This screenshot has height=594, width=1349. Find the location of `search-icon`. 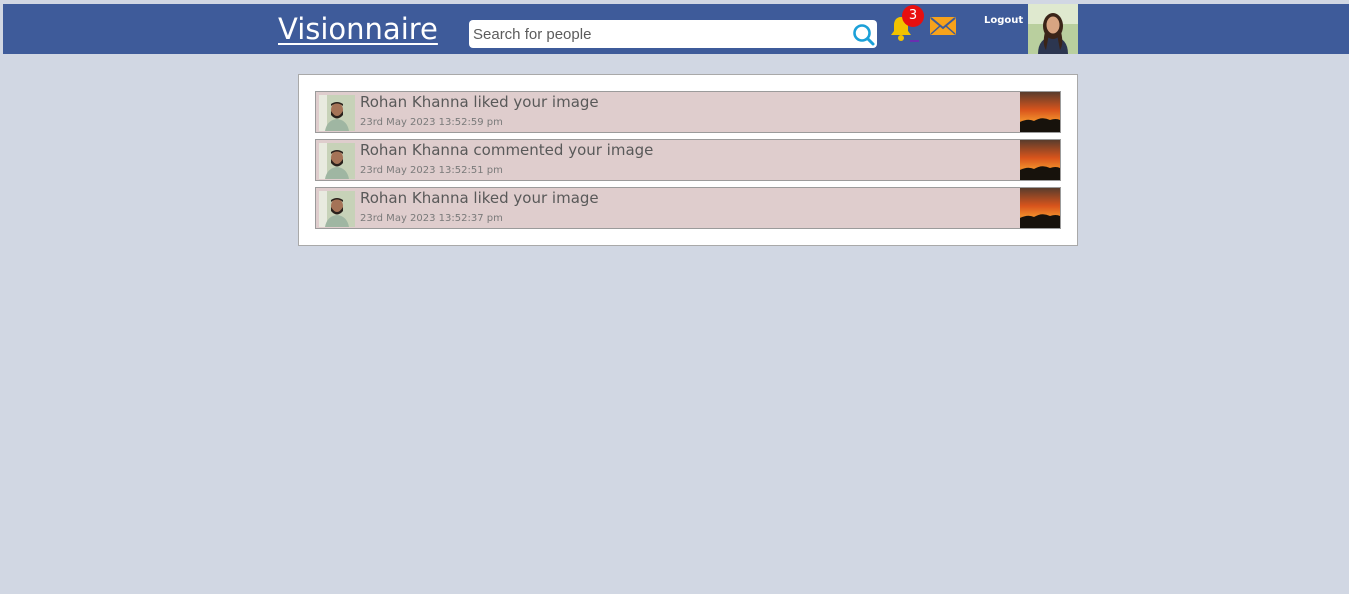

search-icon is located at coordinates (864, 35).